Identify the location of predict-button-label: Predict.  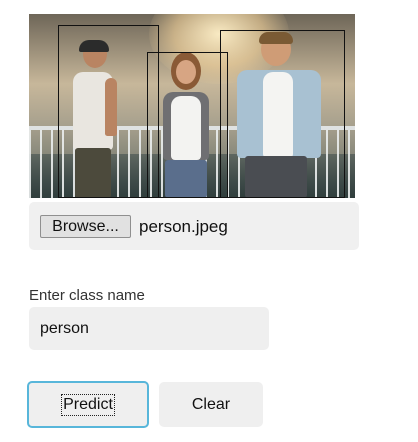
(88, 404).